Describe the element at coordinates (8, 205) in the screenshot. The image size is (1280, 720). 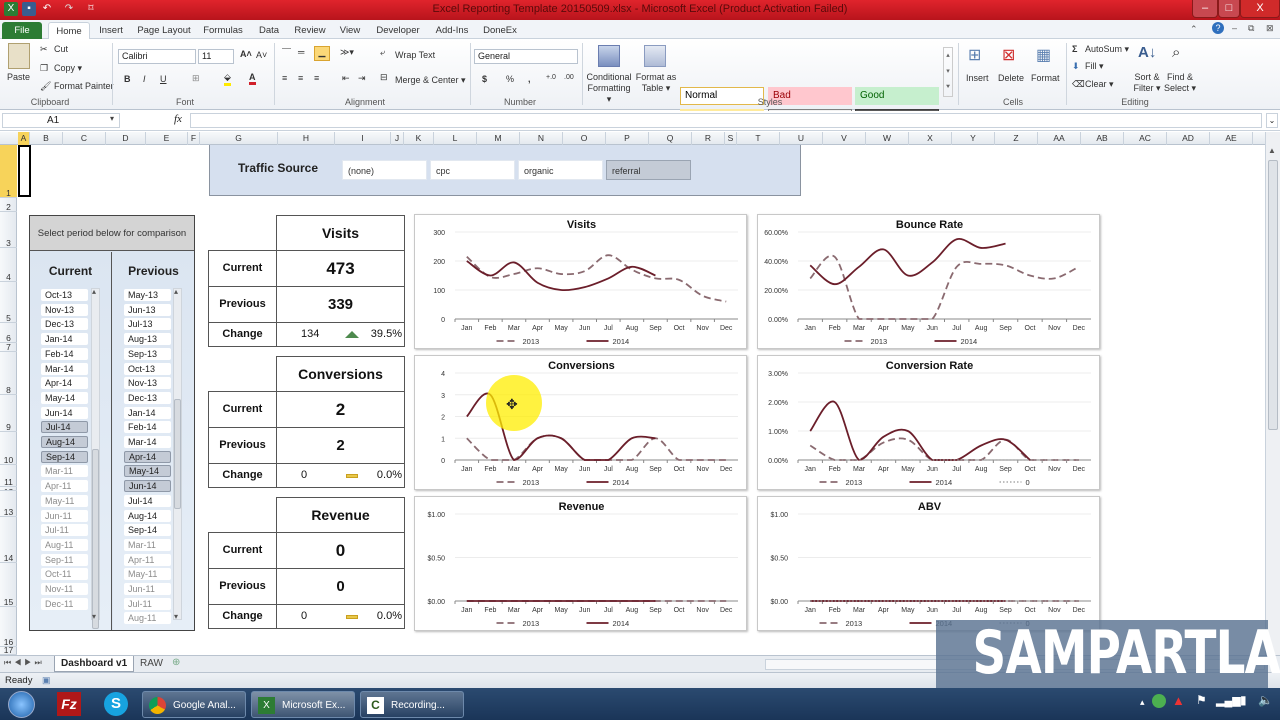
I see `row-header-2: 2` at that location.